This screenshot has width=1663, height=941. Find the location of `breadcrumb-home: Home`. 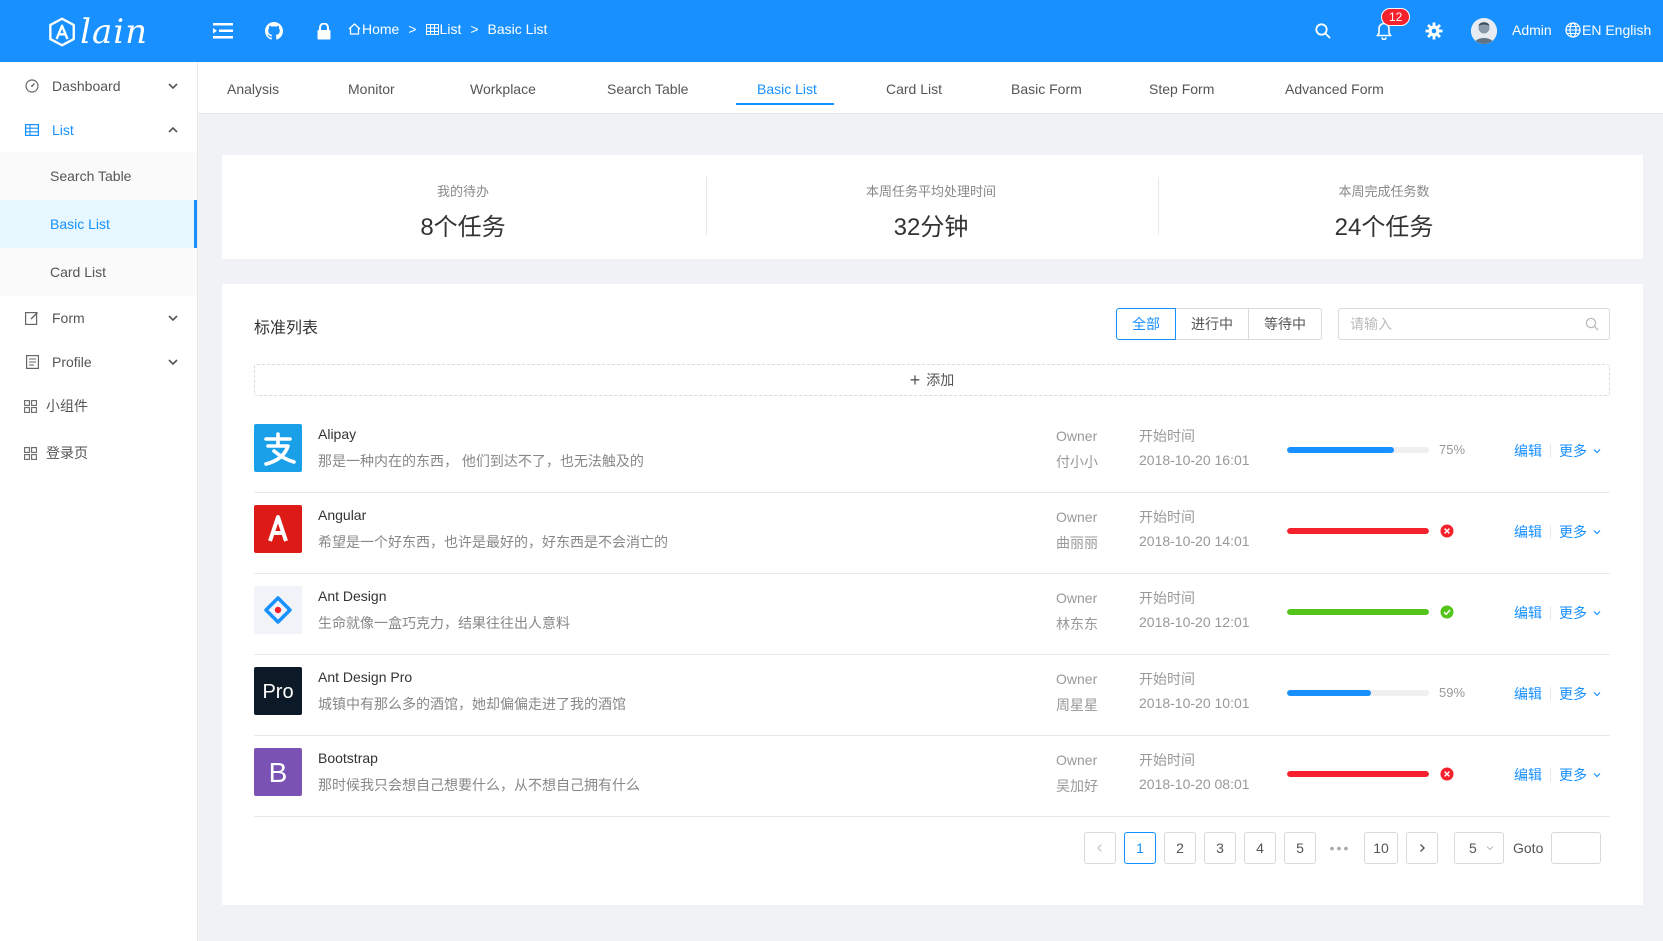

breadcrumb-home: Home is located at coordinates (373, 29).